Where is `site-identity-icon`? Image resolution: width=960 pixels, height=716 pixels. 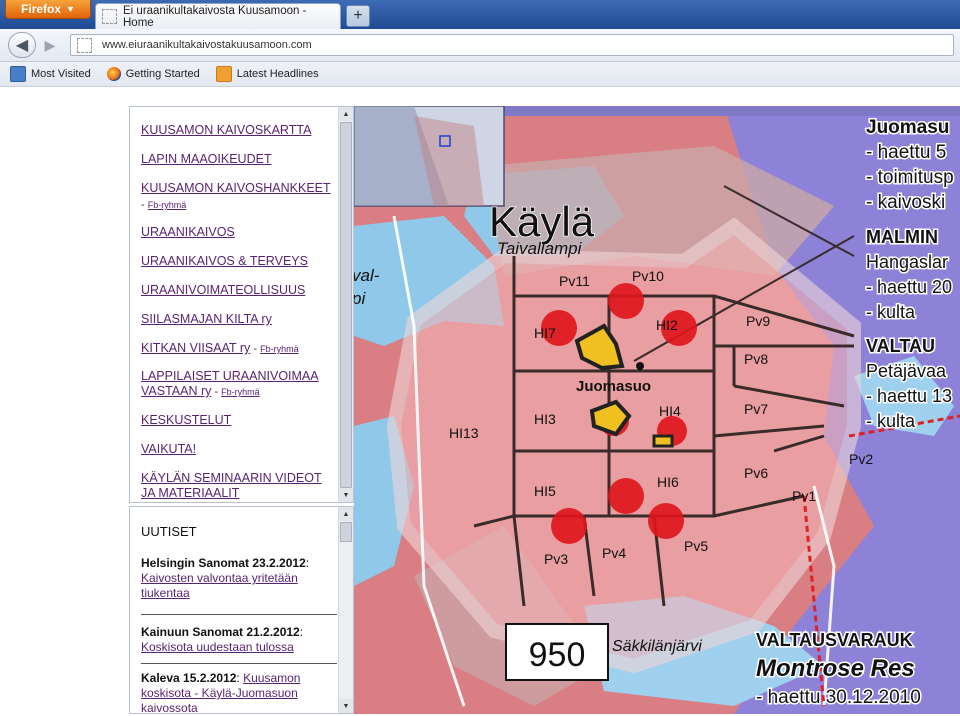
site-identity-icon is located at coordinates (84, 45).